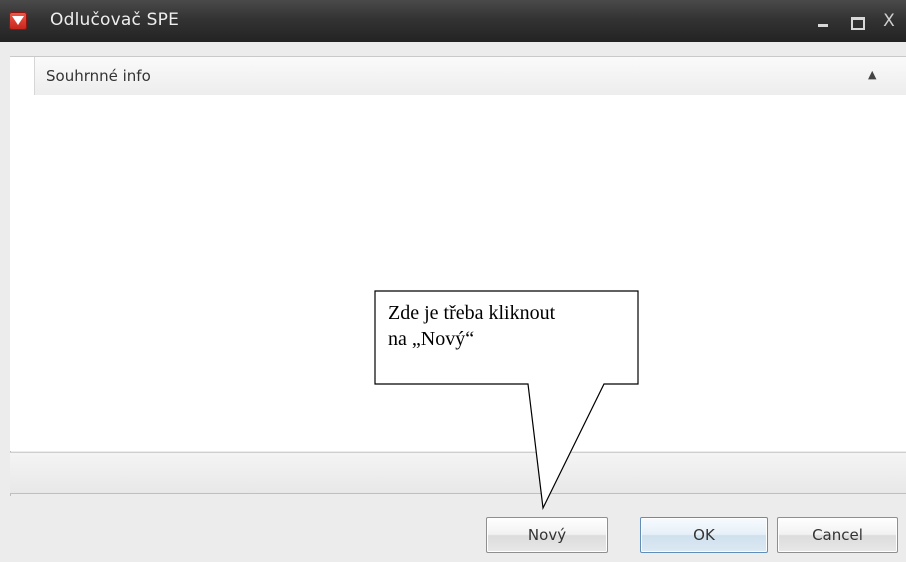 Image resolution: width=906 pixels, height=562 pixels. What do you see at coordinates (115, 20) in the screenshot?
I see `window-title: Odlučovač SPE` at bounding box center [115, 20].